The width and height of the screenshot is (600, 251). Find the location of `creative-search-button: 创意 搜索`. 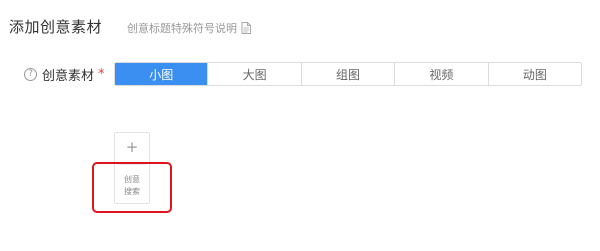

creative-search-button: 创意 搜索 is located at coordinates (132, 186).